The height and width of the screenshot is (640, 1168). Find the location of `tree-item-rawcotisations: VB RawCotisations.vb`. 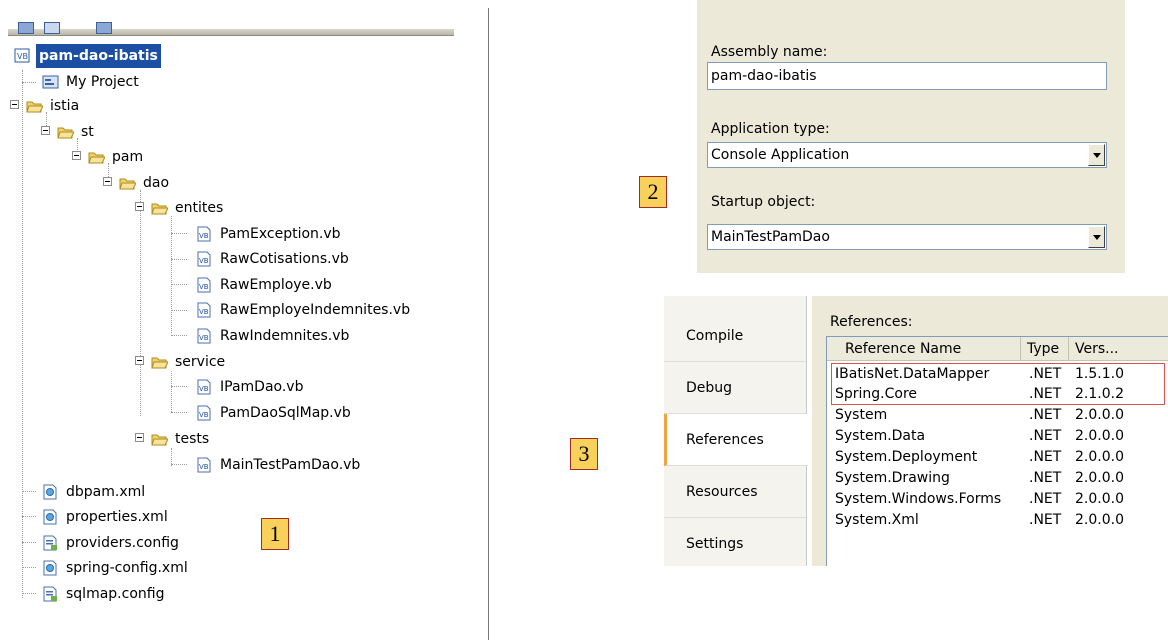

tree-item-rawcotisations: VB RawCotisations.vb is located at coordinates (273, 259).